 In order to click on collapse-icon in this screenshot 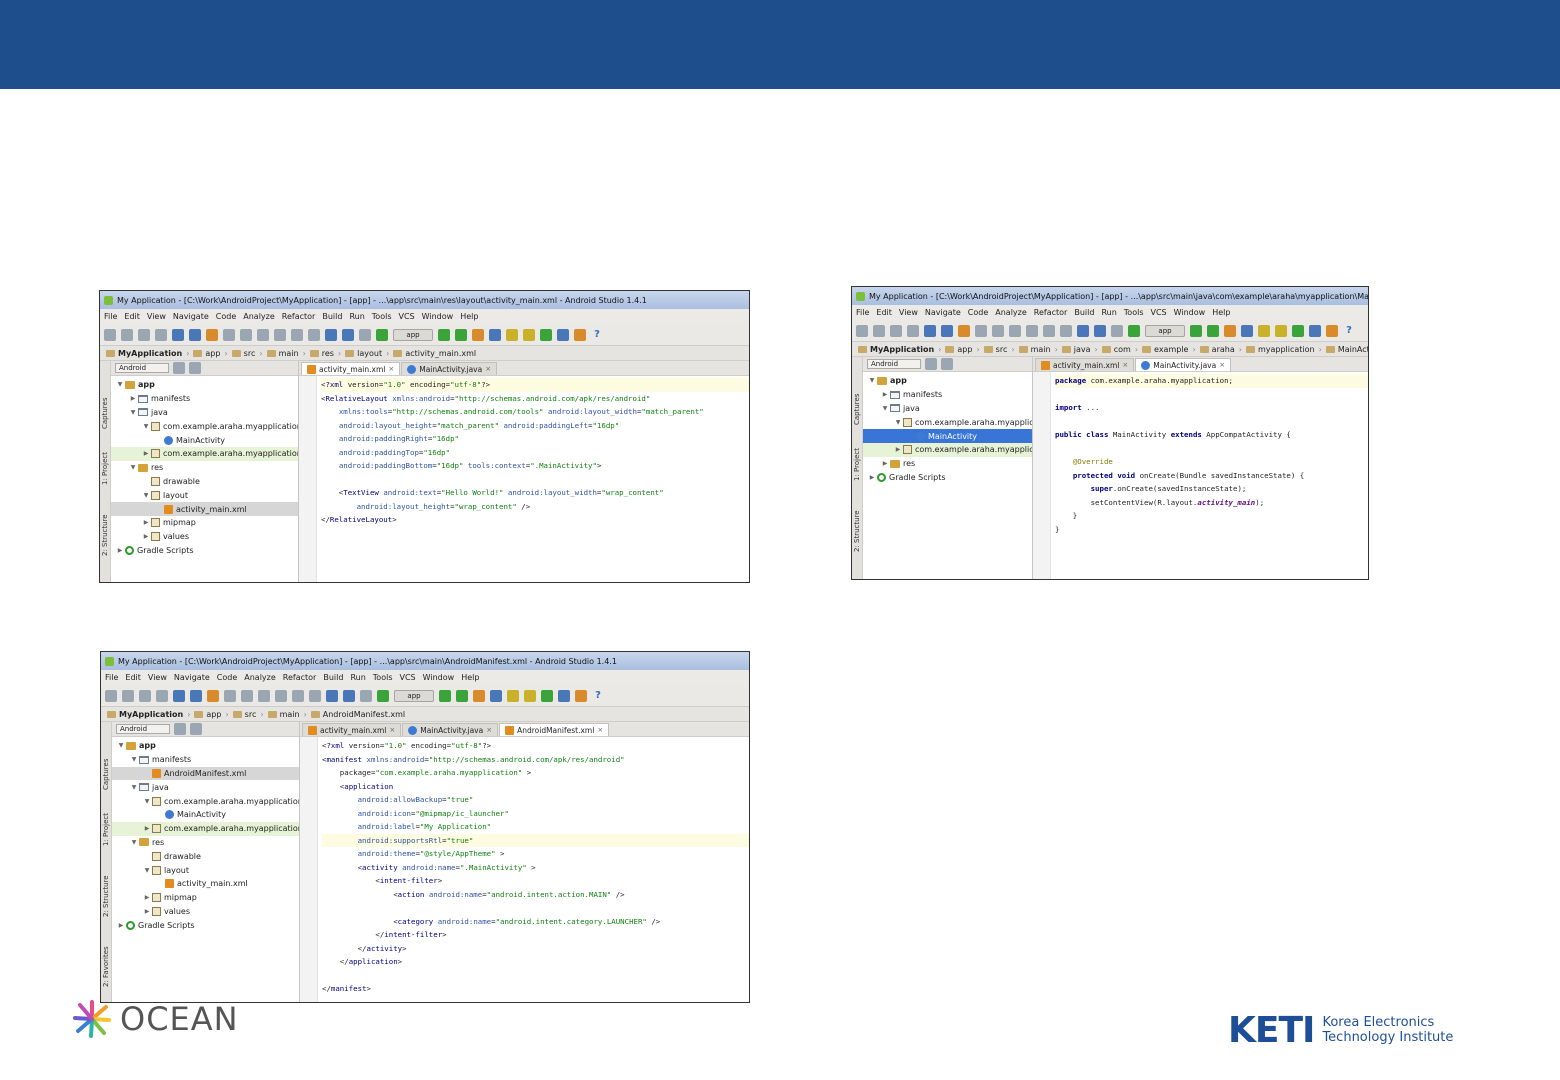, I will do `click(947, 364)`.